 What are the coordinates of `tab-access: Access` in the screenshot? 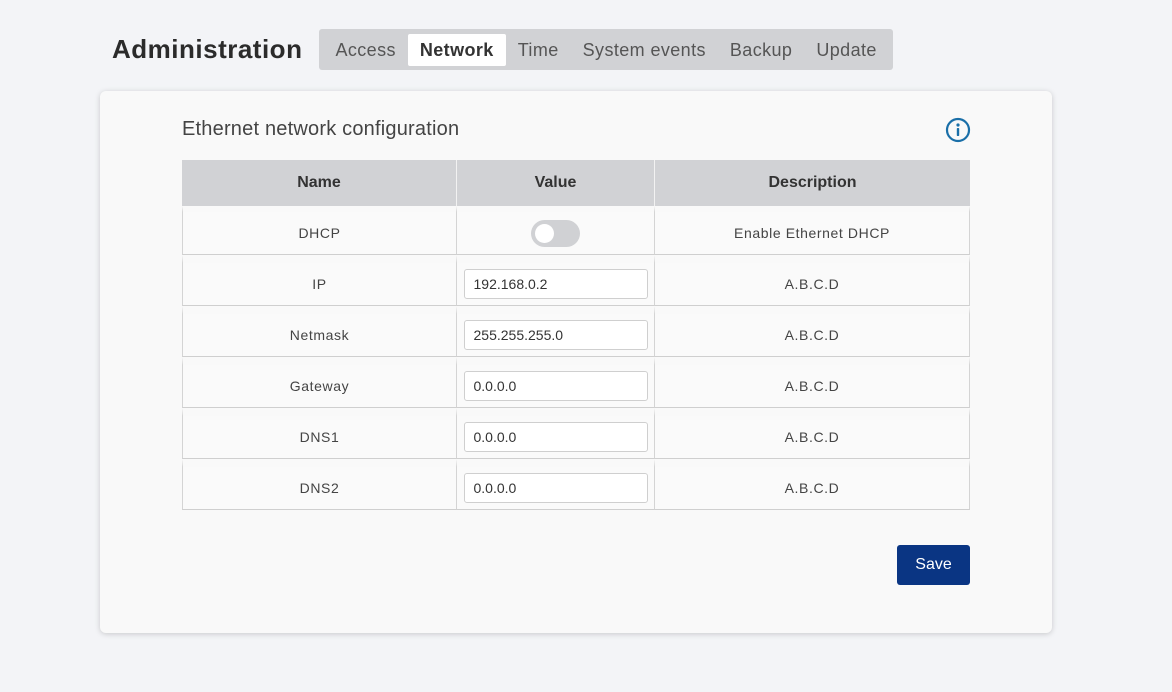 It's located at (365, 50).